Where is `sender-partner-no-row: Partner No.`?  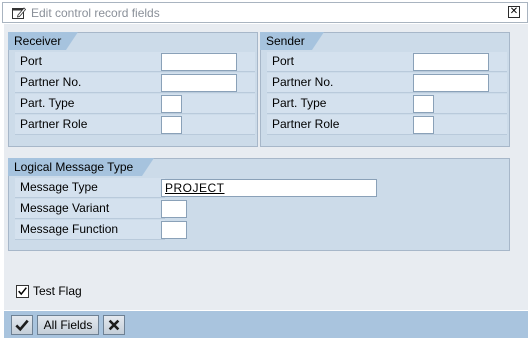 sender-partner-no-row: Partner No. is located at coordinates (387, 83).